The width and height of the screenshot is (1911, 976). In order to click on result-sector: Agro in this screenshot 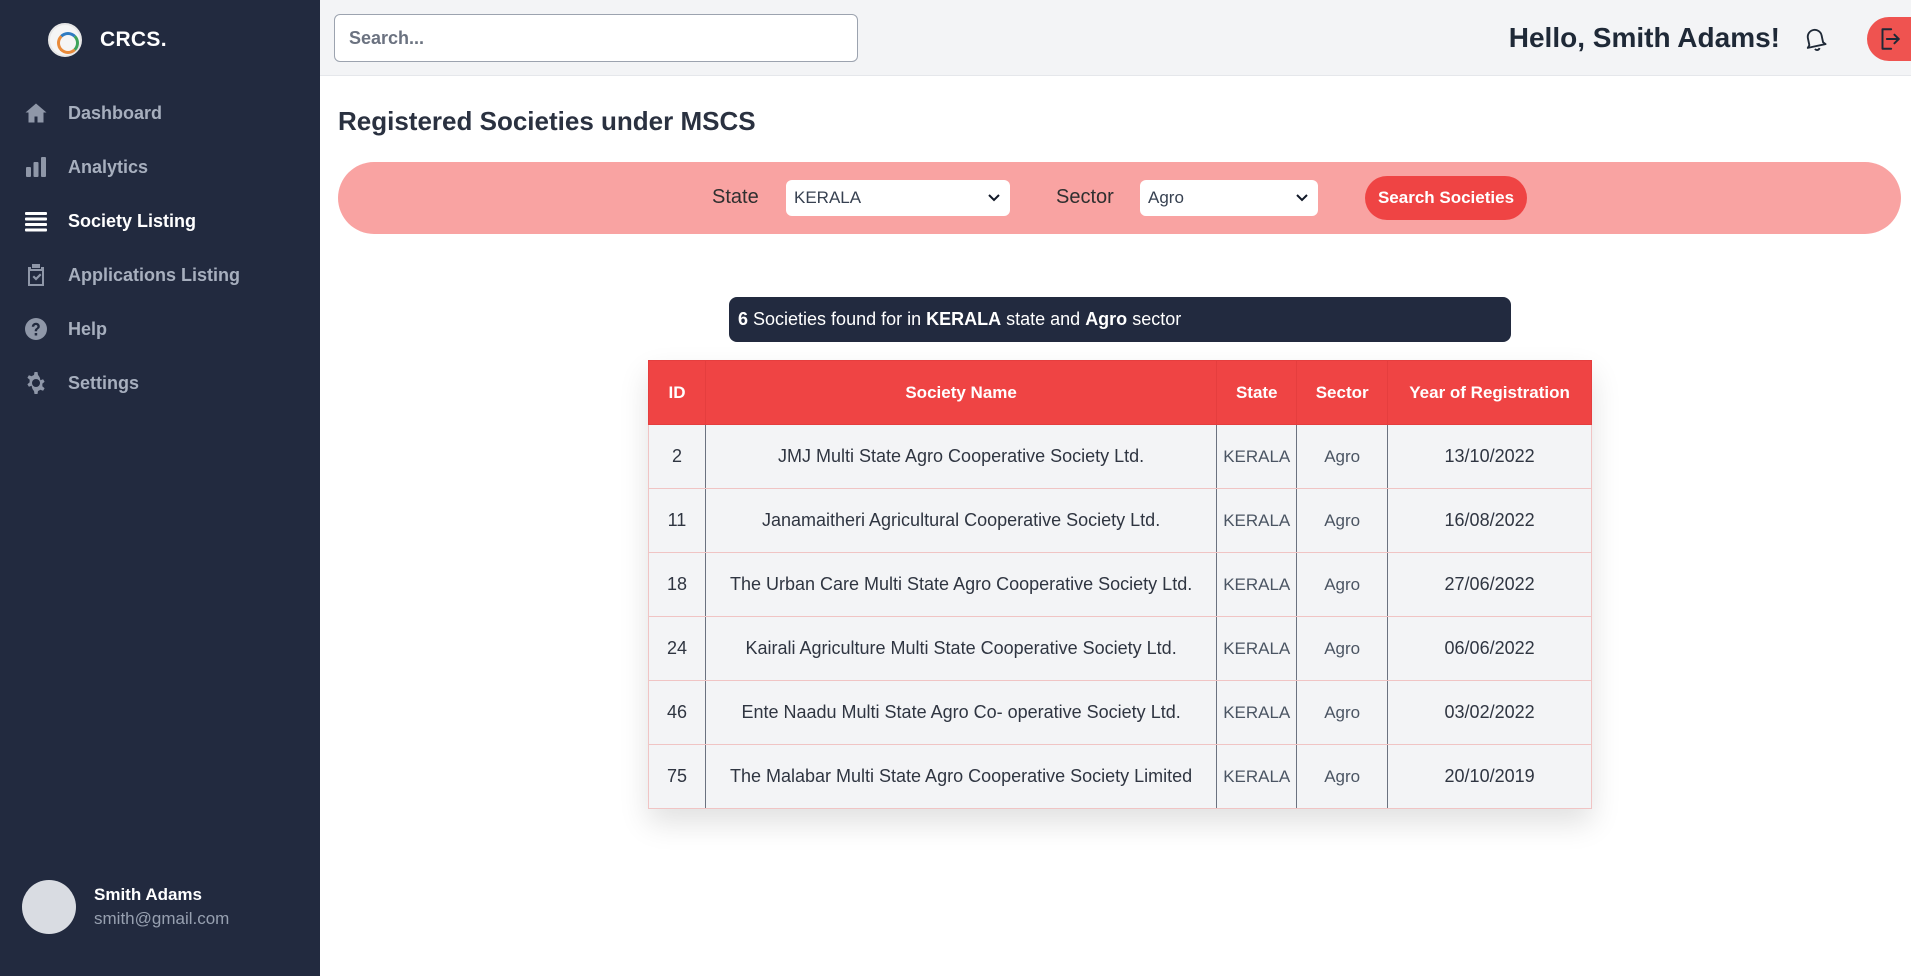, I will do `click(1106, 319)`.